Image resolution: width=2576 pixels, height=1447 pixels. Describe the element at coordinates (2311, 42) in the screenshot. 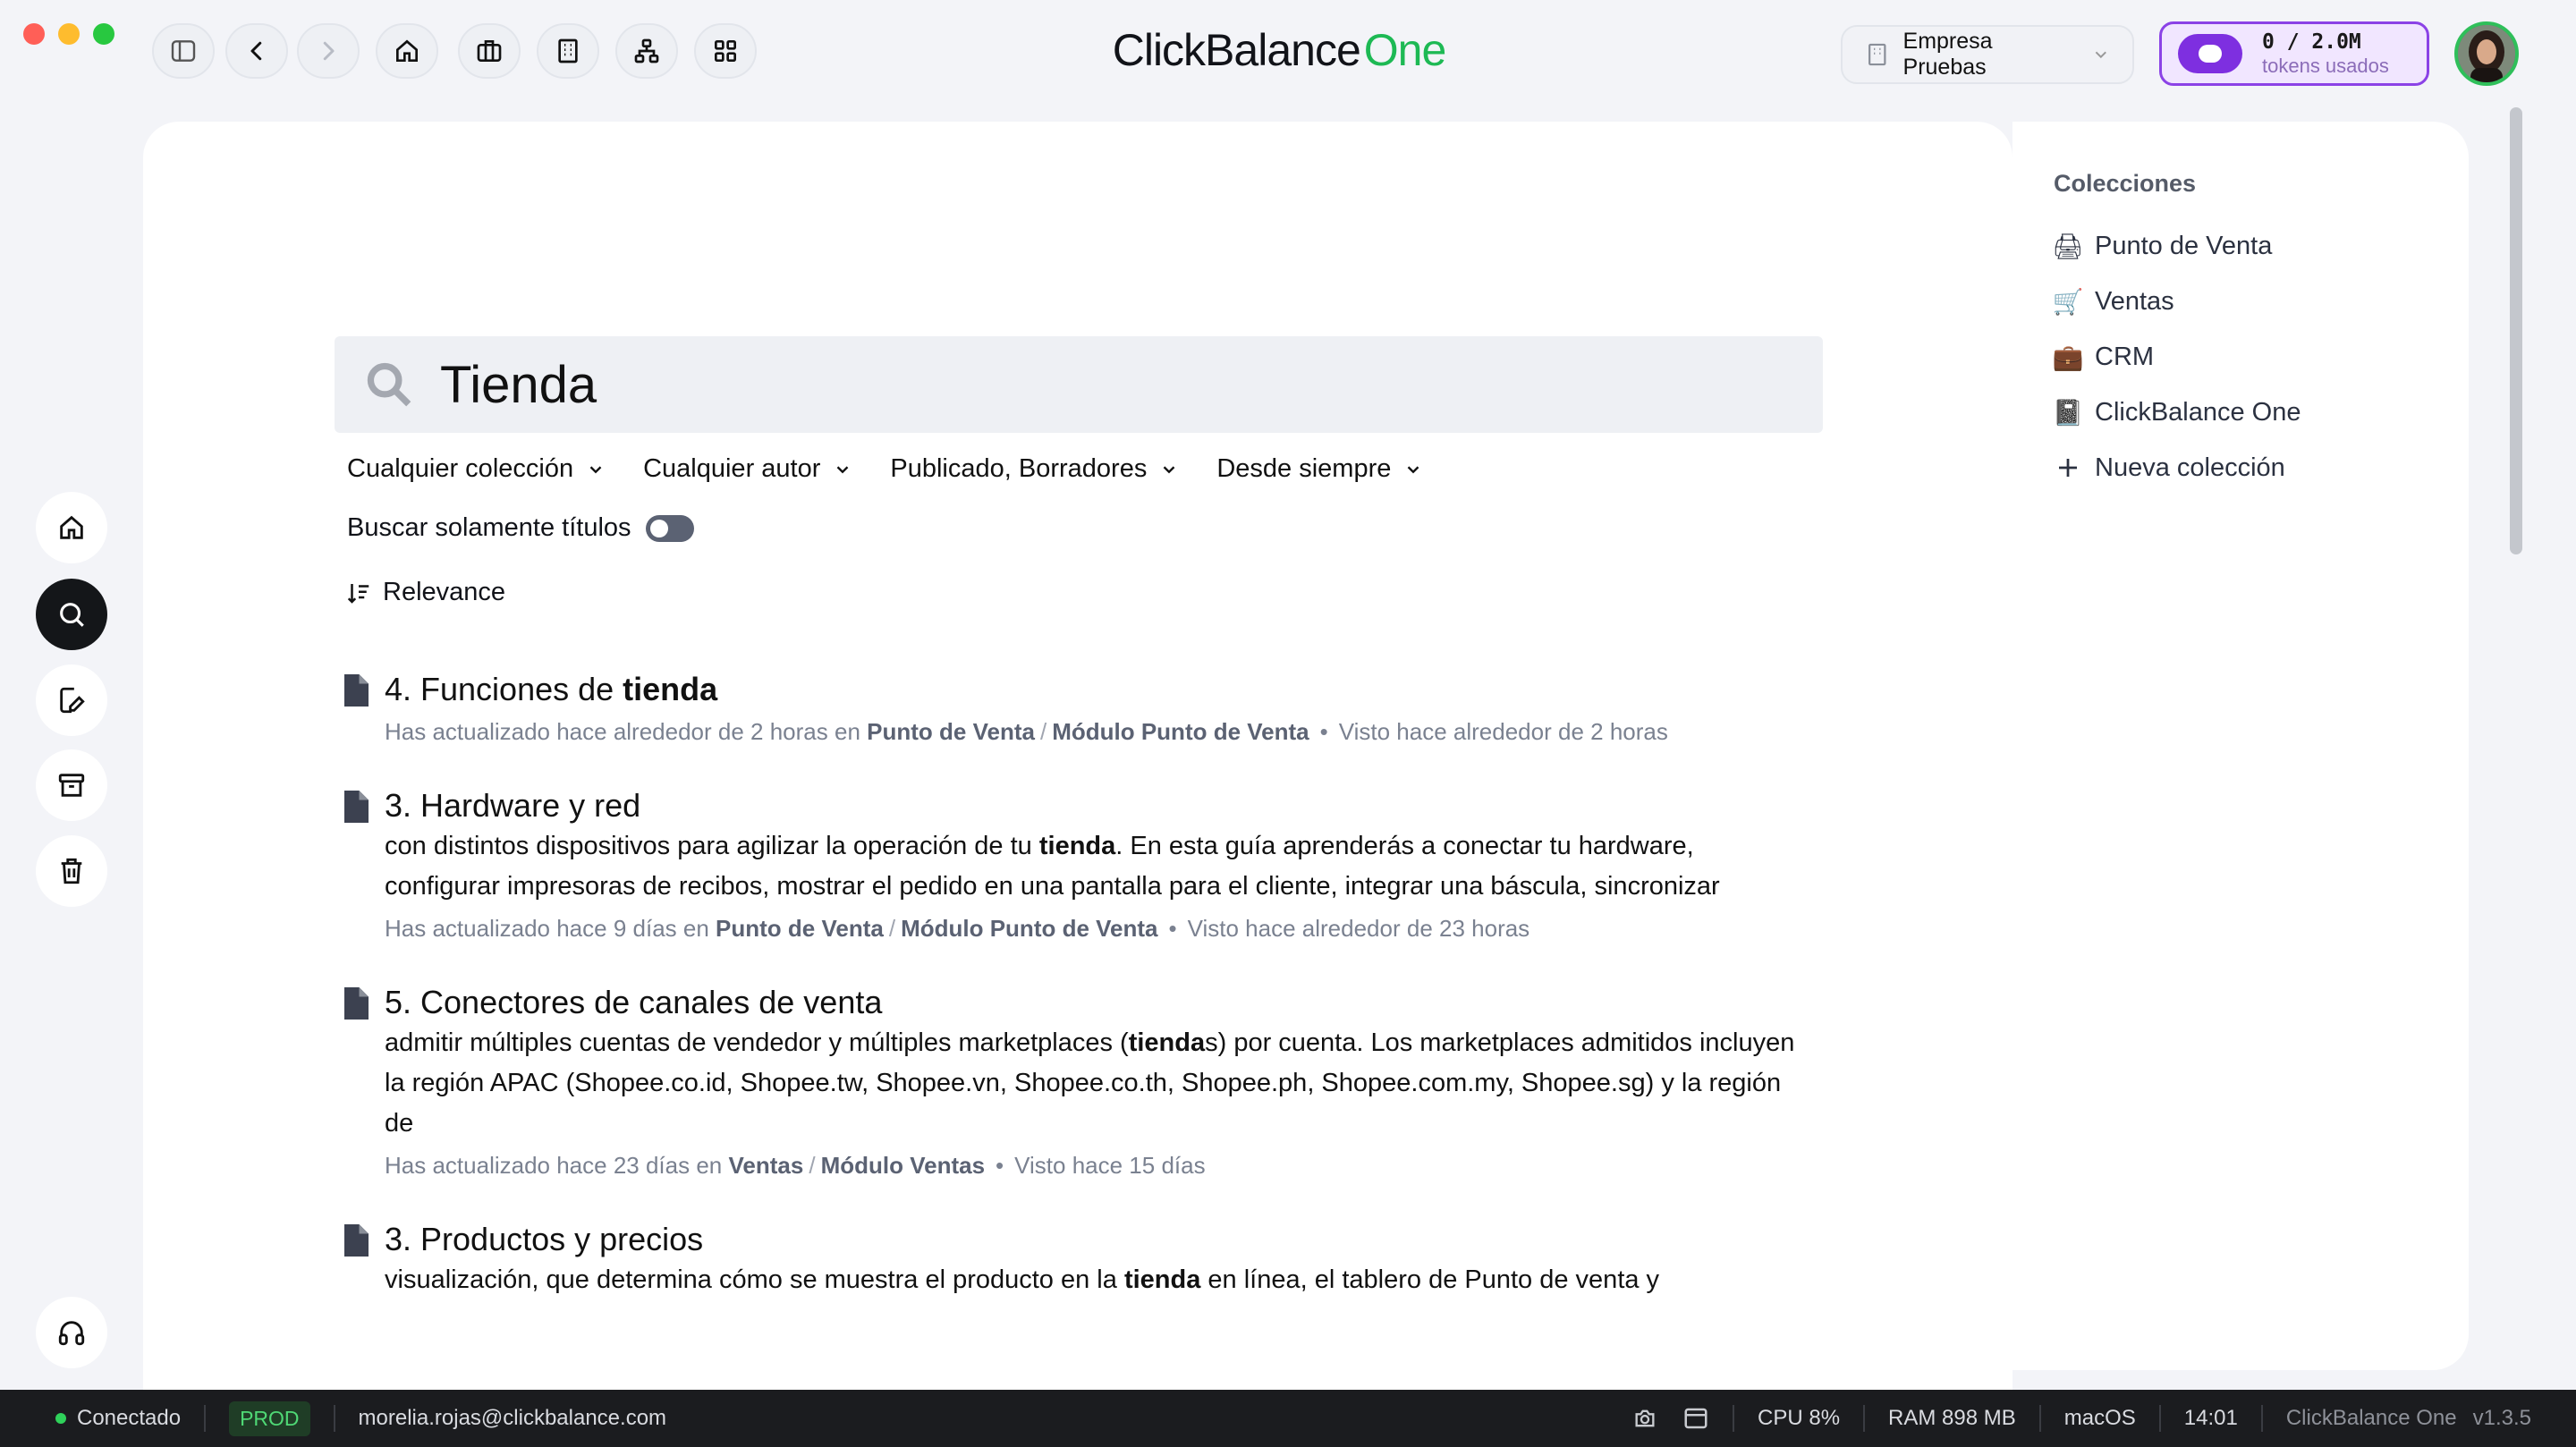

I see `token-count: 0 / 2.0M` at that location.